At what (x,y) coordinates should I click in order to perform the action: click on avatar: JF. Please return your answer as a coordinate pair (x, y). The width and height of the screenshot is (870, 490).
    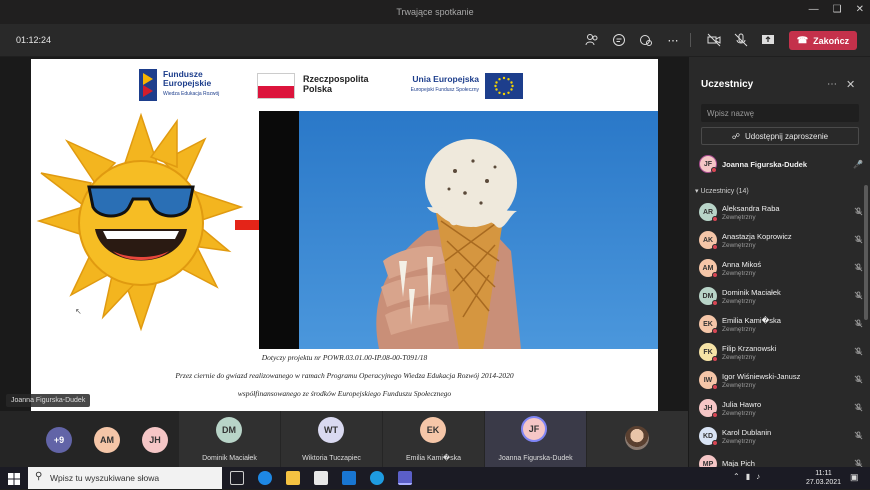
    Looking at the image, I should click on (708, 164).